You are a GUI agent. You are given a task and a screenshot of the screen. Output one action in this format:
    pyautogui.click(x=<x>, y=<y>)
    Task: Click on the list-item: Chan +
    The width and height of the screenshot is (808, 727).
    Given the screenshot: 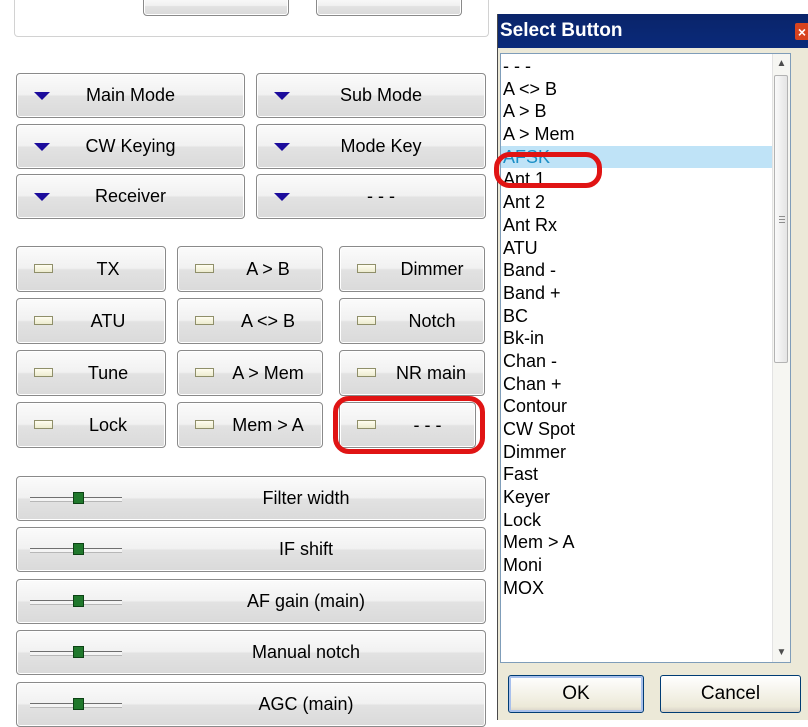 What is the action you would take?
    pyautogui.click(x=637, y=384)
    